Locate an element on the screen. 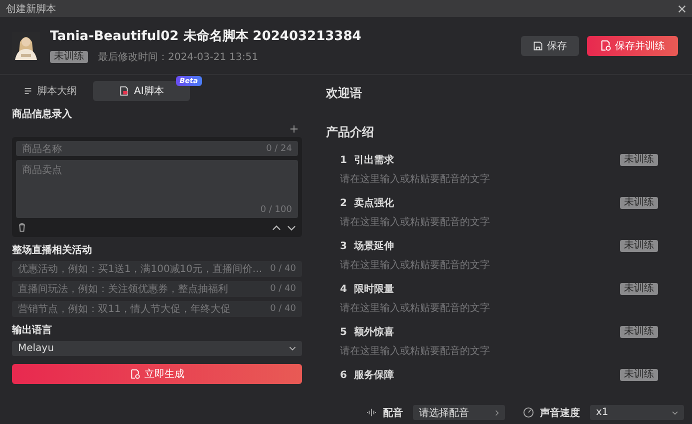 The height and width of the screenshot is (424, 692). step-title: 1 引出需求 is located at coordinates (367, 160).